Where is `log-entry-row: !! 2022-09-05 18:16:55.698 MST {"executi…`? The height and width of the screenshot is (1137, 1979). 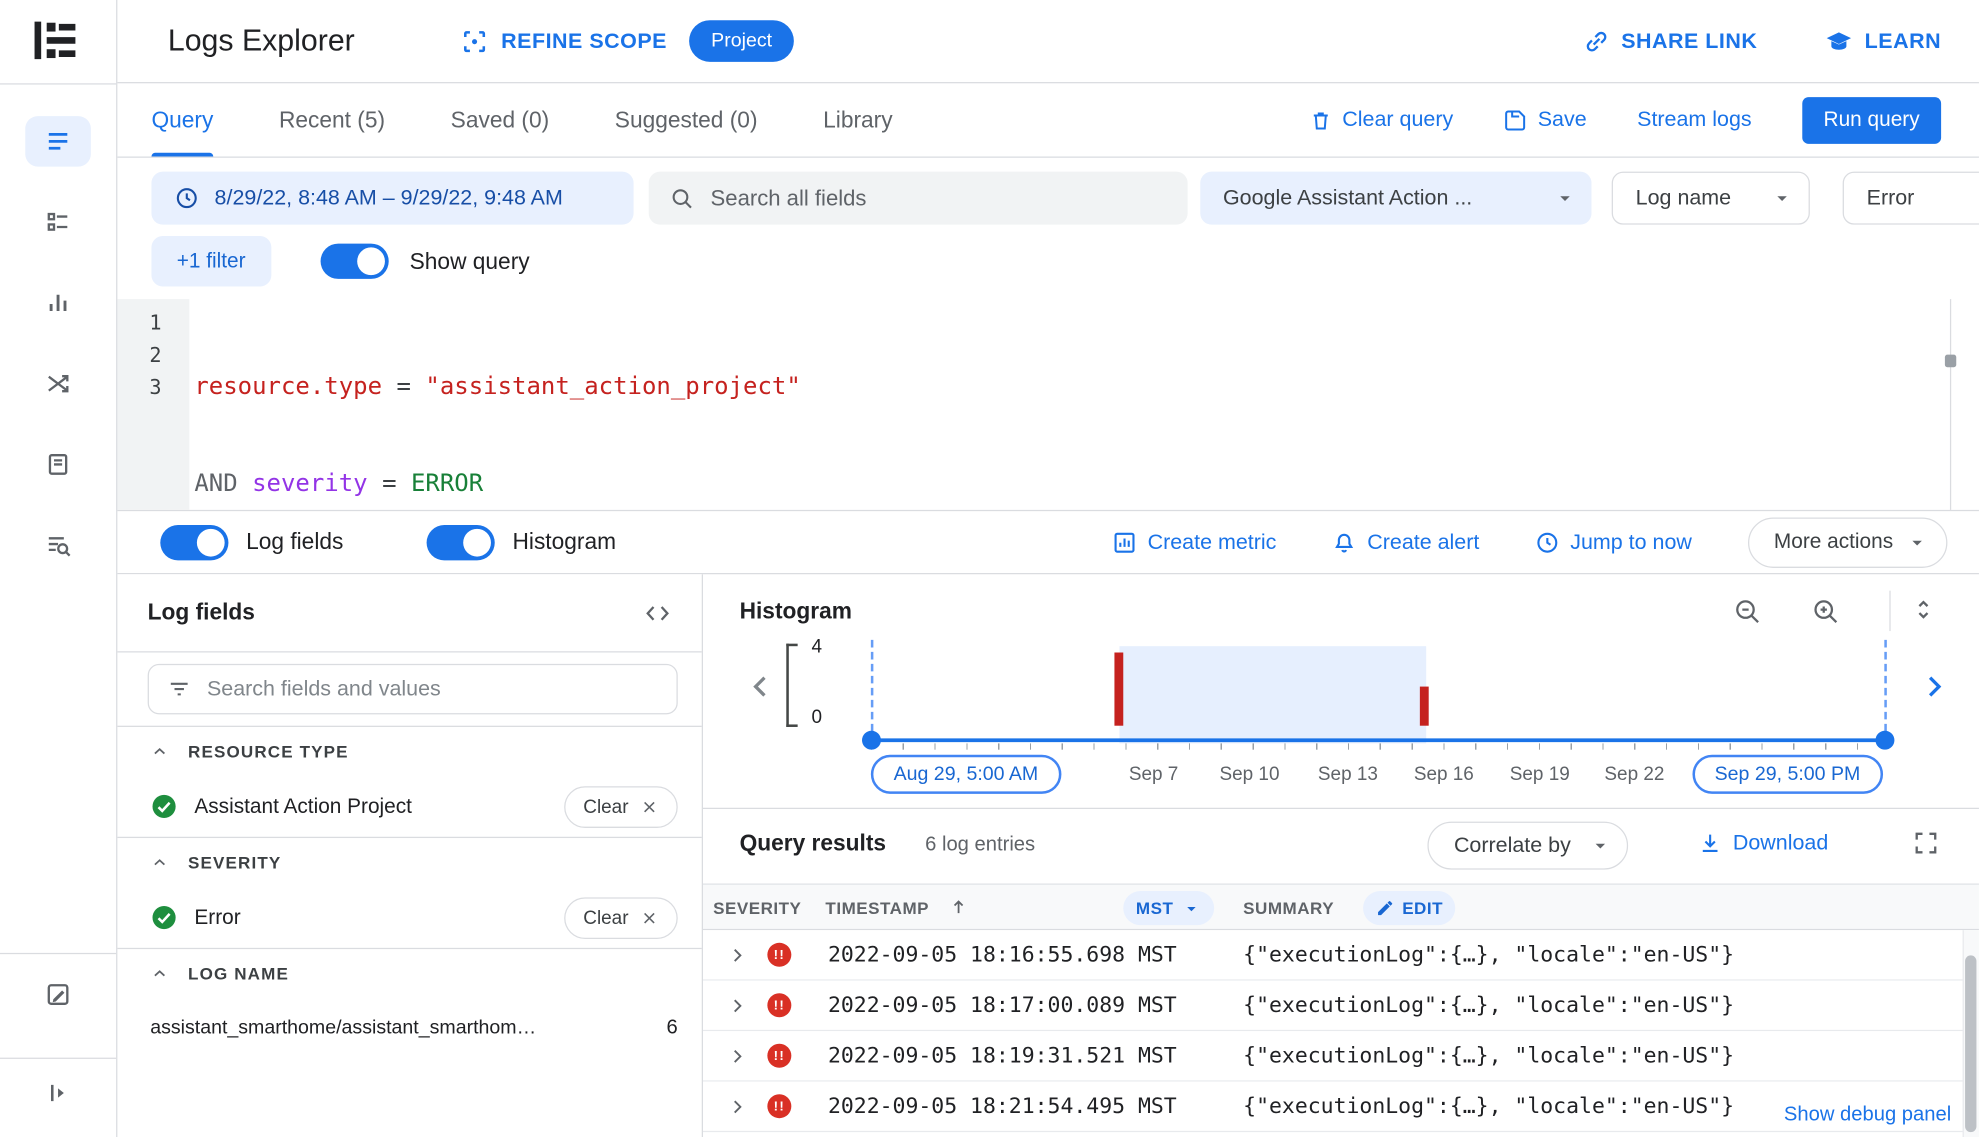
log-entry-row: !! 2022-09-05 18:16:55.698 MST {"executi… is located at coordinates (1340, 955).